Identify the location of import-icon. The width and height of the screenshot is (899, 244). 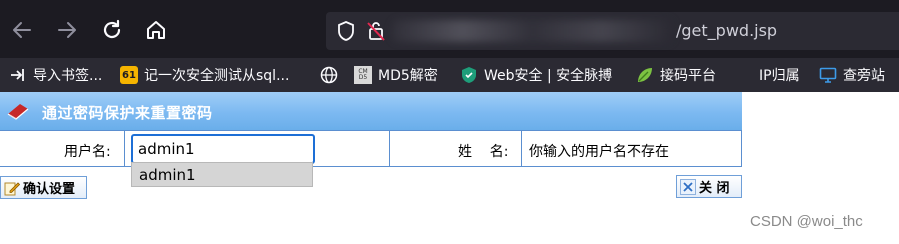
(18, 75).